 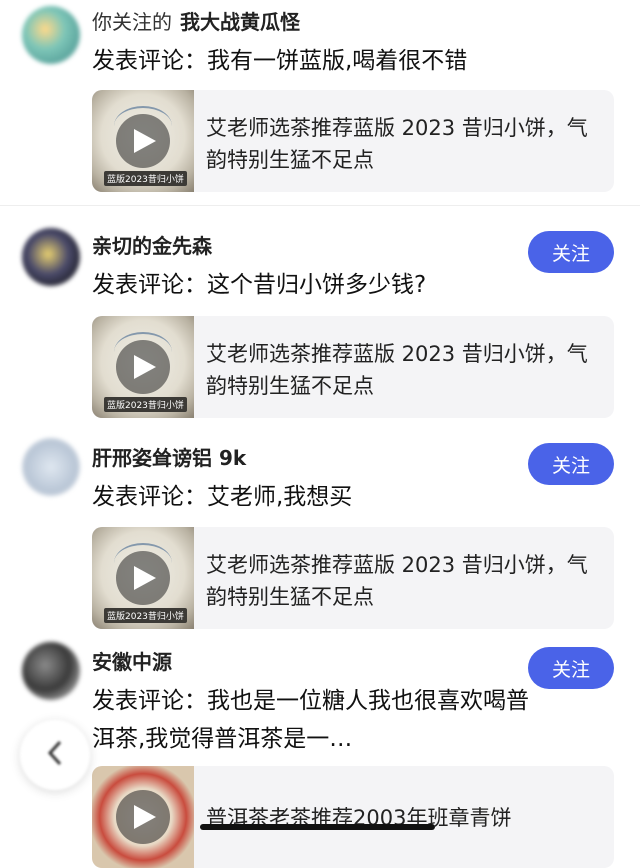 What do you see at coordinates (240, 22) in the screenshot?
I see `user-name: 我大战黄瓜怪` at bounding box center [240, 22].